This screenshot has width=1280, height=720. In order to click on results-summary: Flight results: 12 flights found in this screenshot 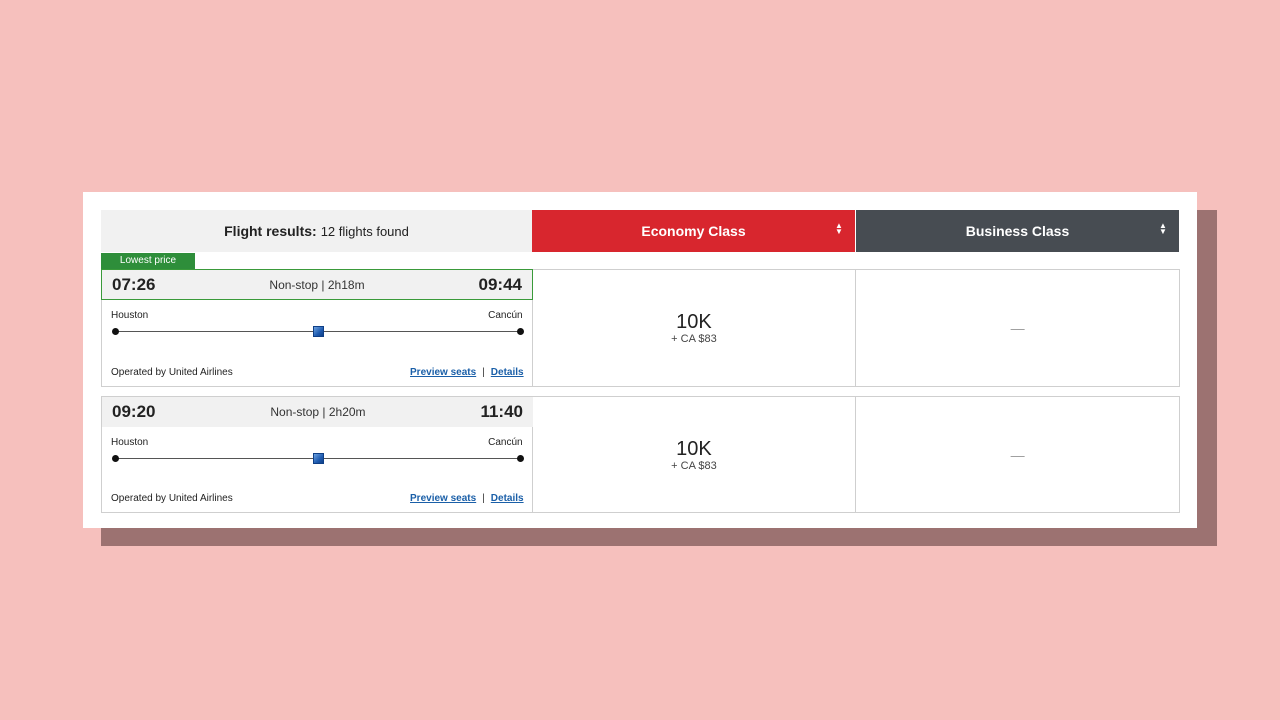, I will do `click(316, 231)`.